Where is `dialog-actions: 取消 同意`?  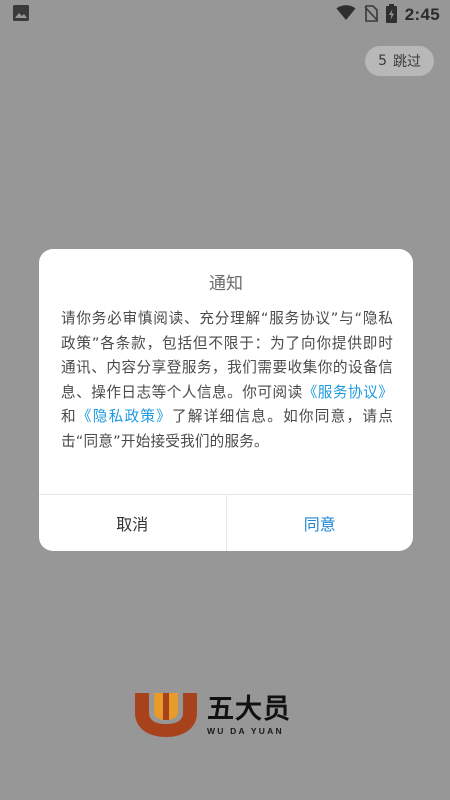 dialog-actions: 取消 同意 is located at coordinates (226, 522).